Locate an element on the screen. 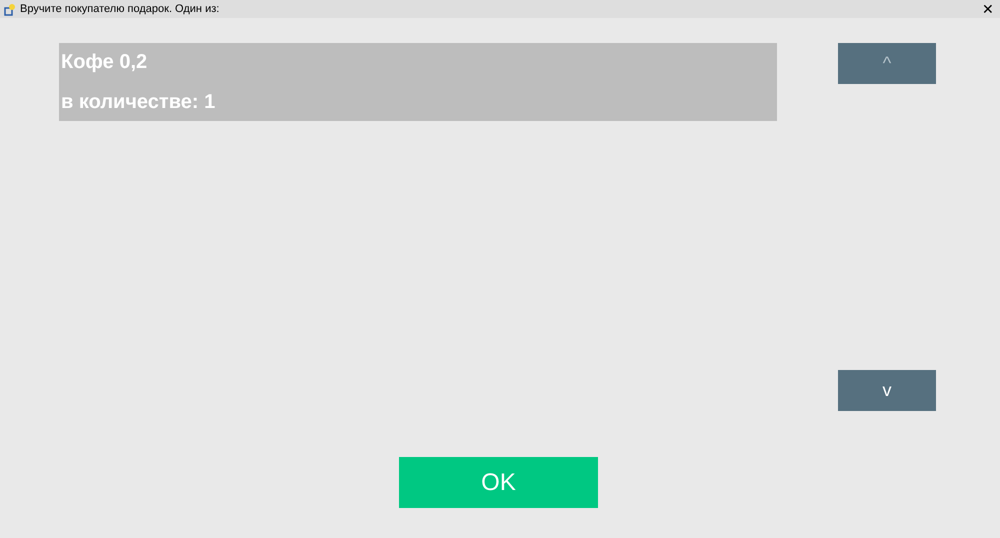  item-name: Кофе 0,2 is located at coordinates (104, 62).